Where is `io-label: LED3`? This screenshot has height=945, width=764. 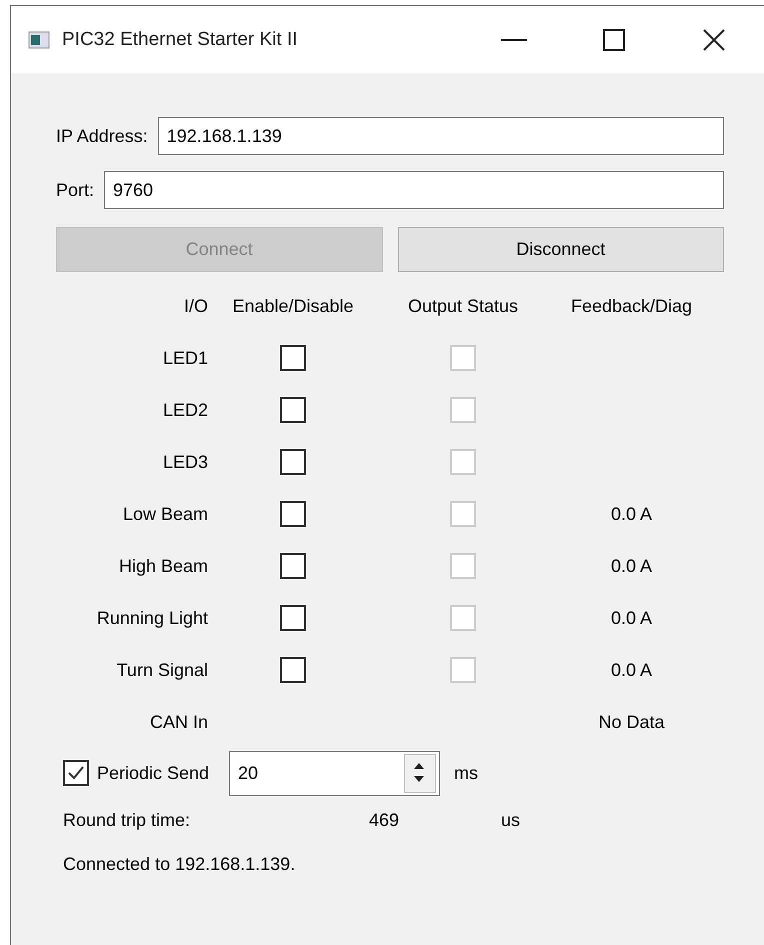 io-label: LED3 is located at coordinates (185, 462).